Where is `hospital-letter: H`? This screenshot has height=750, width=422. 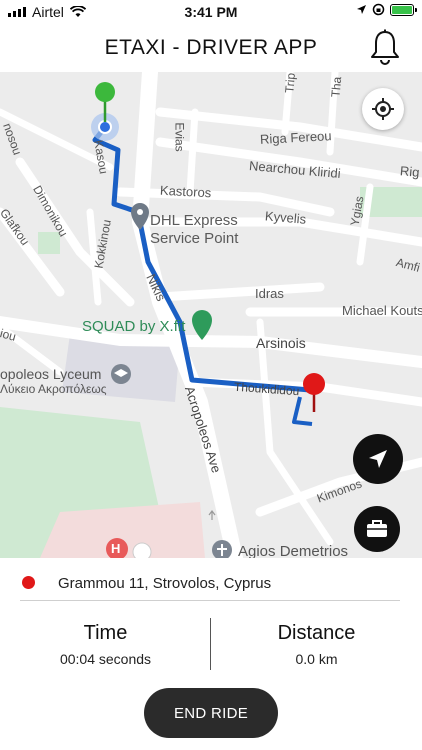
hospital-letter: H is located at coordinates (116, 548).